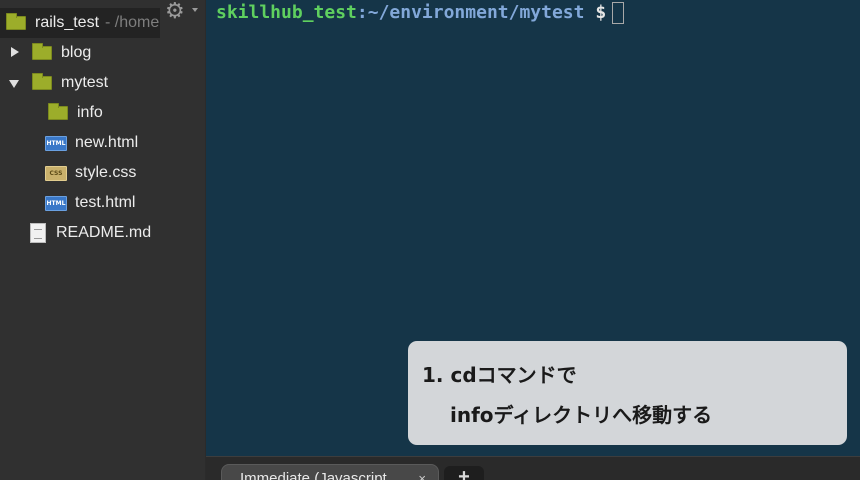 This screenshot has width=860, height=480. What do you see at coordinates (476, 12) in the screenshot?
I see `prompt-path: ~/environment/mytest` at bounding box center [476, 12].